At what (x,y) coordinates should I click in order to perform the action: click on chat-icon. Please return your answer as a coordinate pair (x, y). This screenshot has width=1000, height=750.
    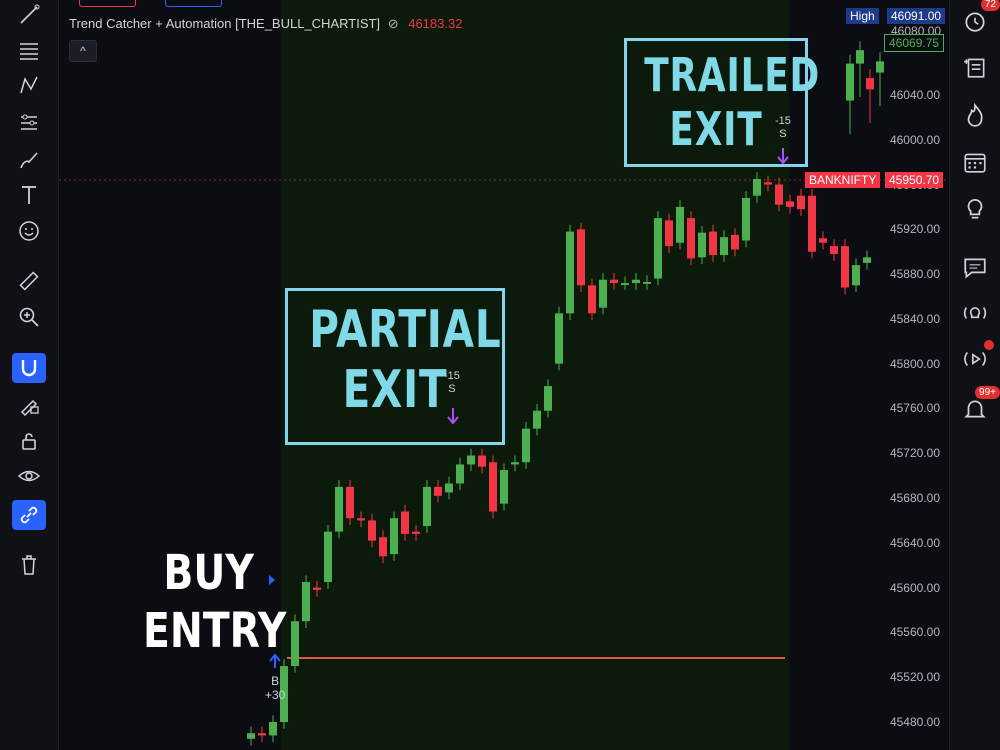
    Looking at the image, I should click on (975, 267).